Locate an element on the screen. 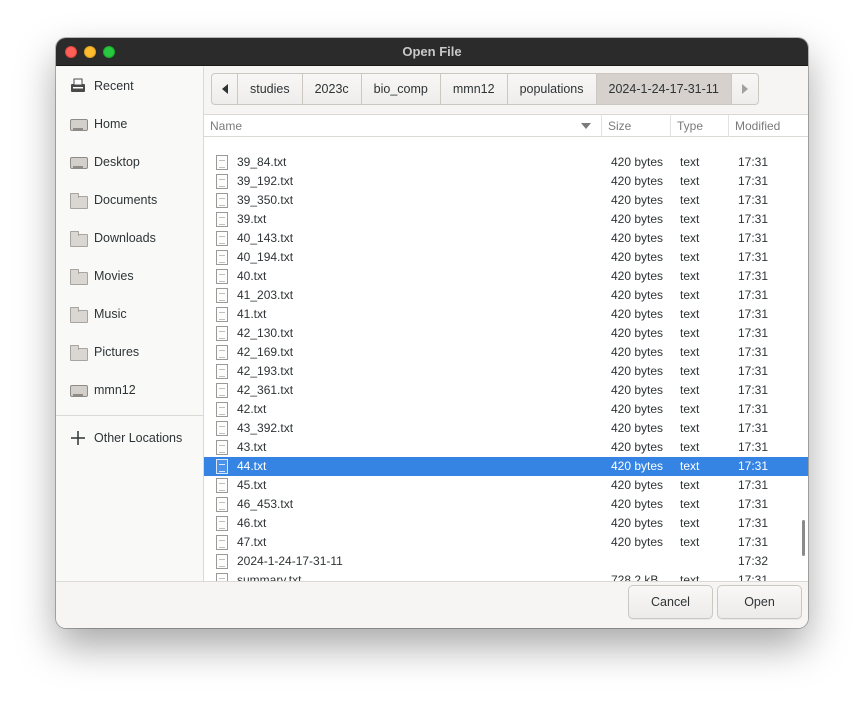  sidebar-item-pictures: Pictures is located at coordinates (129, 352).